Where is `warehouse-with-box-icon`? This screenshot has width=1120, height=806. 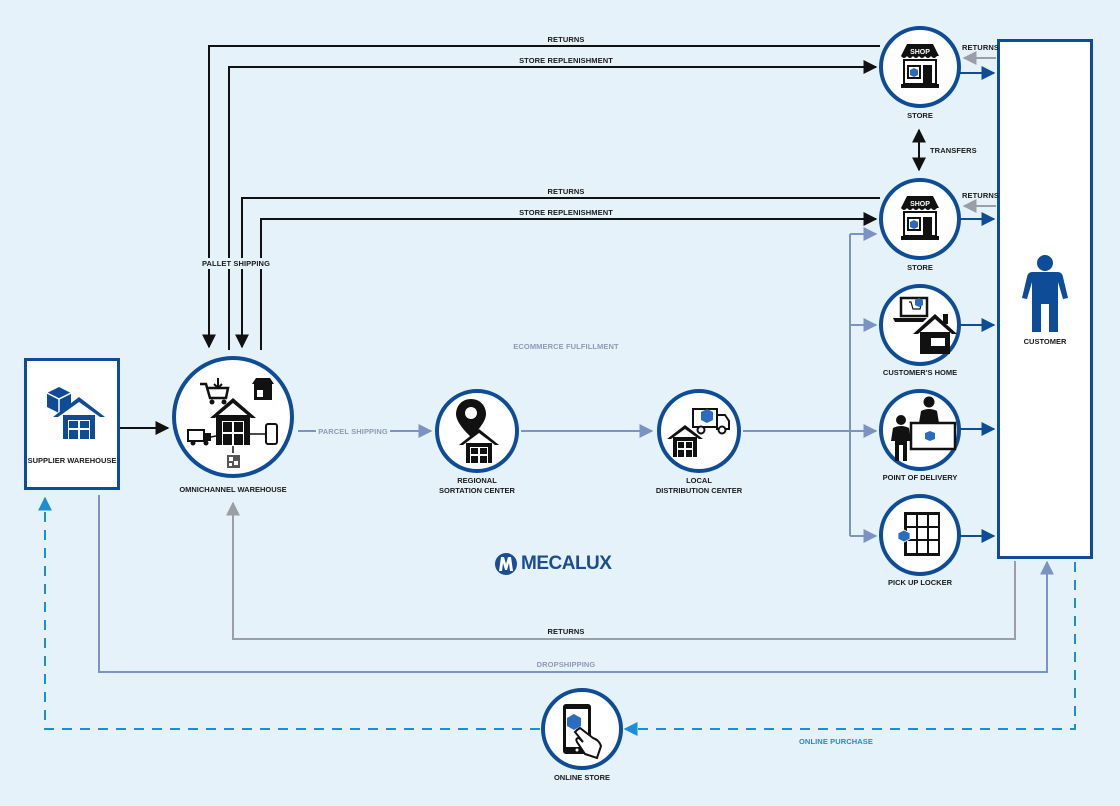 warehouse-with-box-icon is located at coordinates (75, 413).